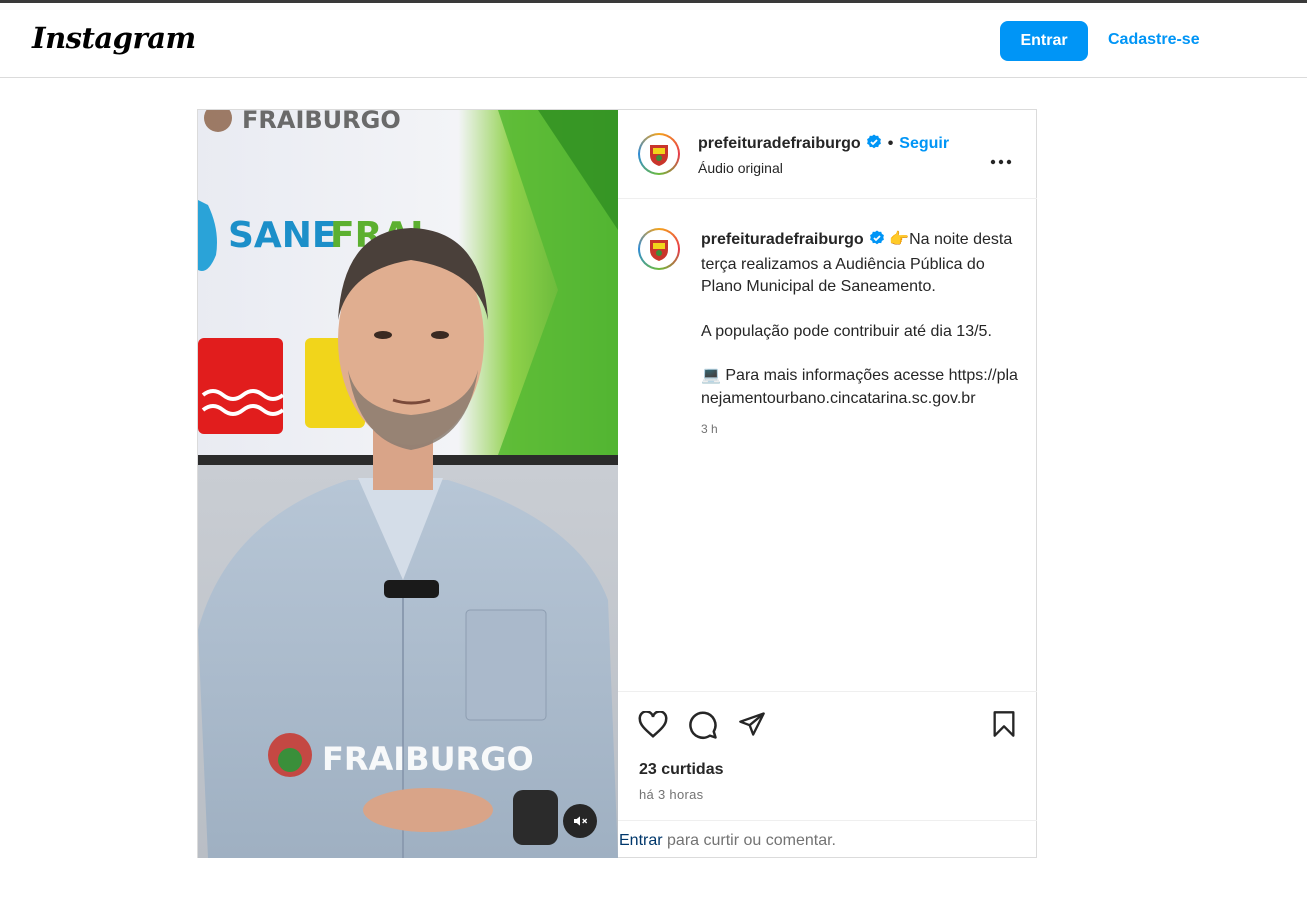 Image resolution: width=1307 pixels, height=908 pixels. What do you see at coordinates (711, 375) in the screenshot?
I see `laptop-emoji: 💻` at bounding box center [711, 375].